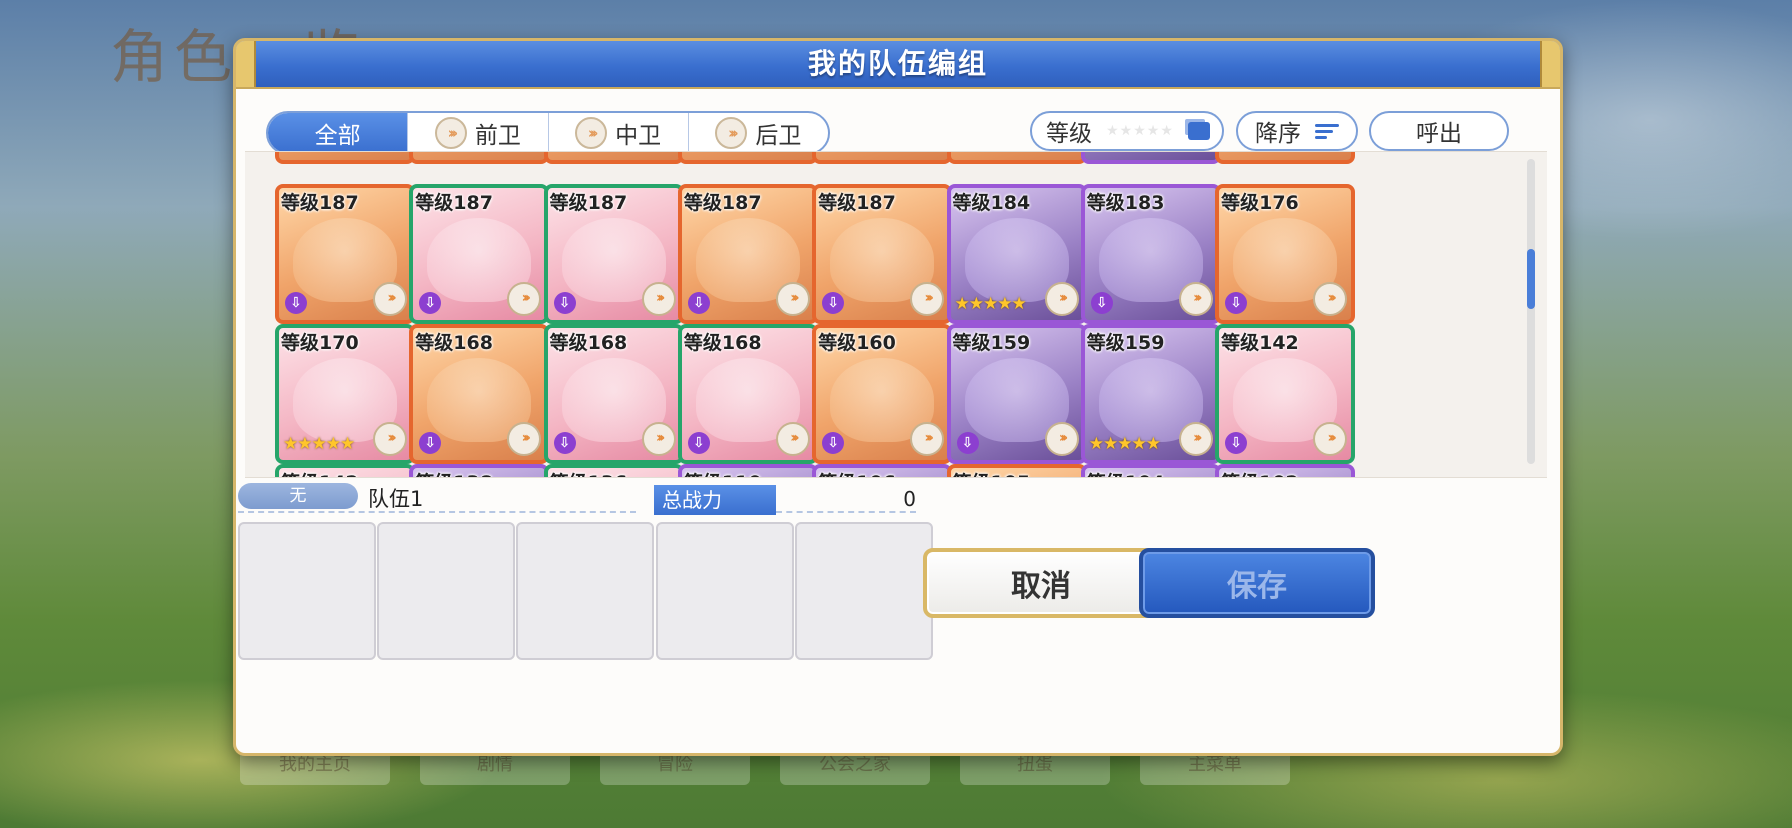 The height and width of the screenshot is (828, 1792). Describe the element at coordinates (246, 64) in the screenshot. I see `ornament-left` at that location.